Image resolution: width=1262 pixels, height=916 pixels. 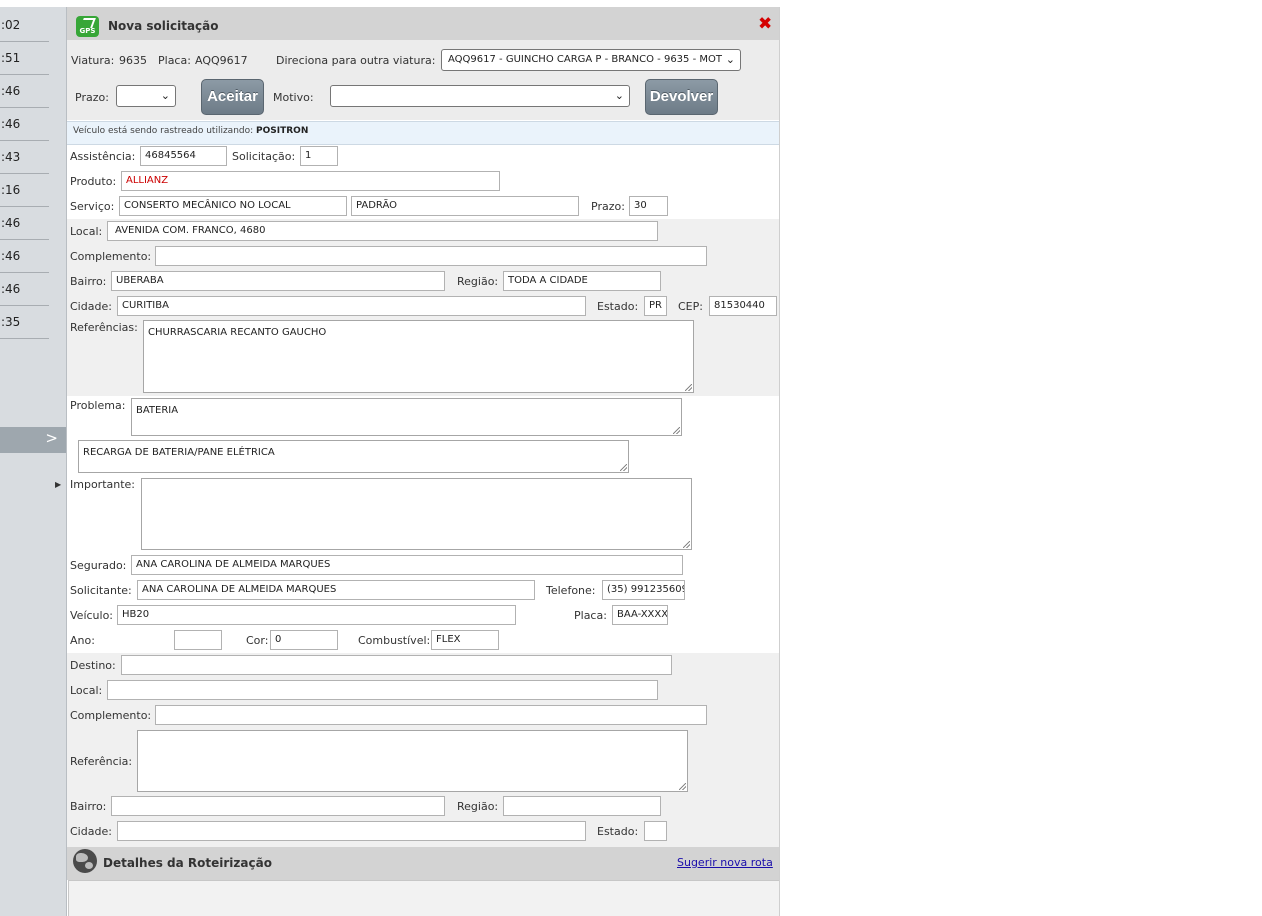 I want to click on produto-label: Produto:, so click(x=93, y=181).